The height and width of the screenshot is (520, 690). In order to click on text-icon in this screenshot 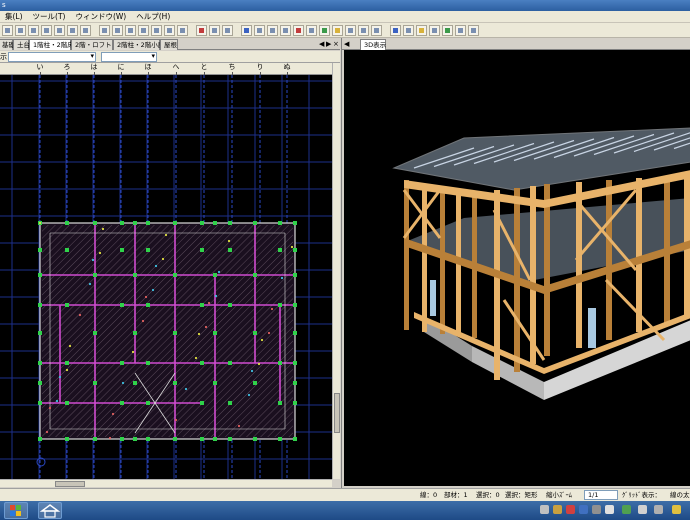, I will do `click(72, 30)`.